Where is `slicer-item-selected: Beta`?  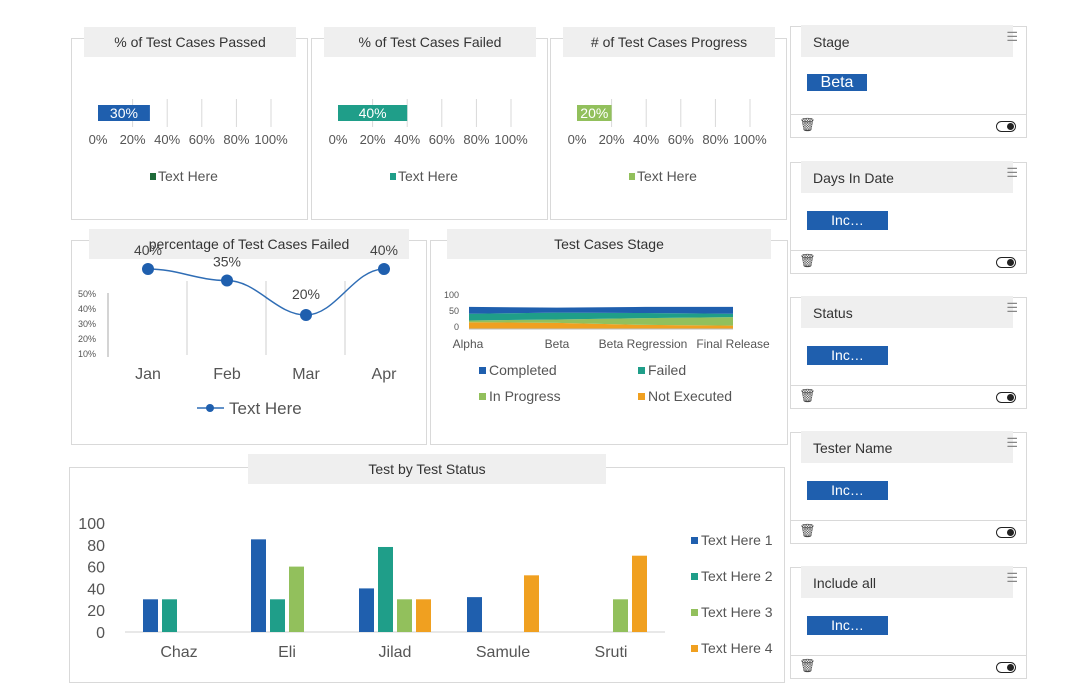
slicer-item-selected: Beta is located at coordinates (837, 82).